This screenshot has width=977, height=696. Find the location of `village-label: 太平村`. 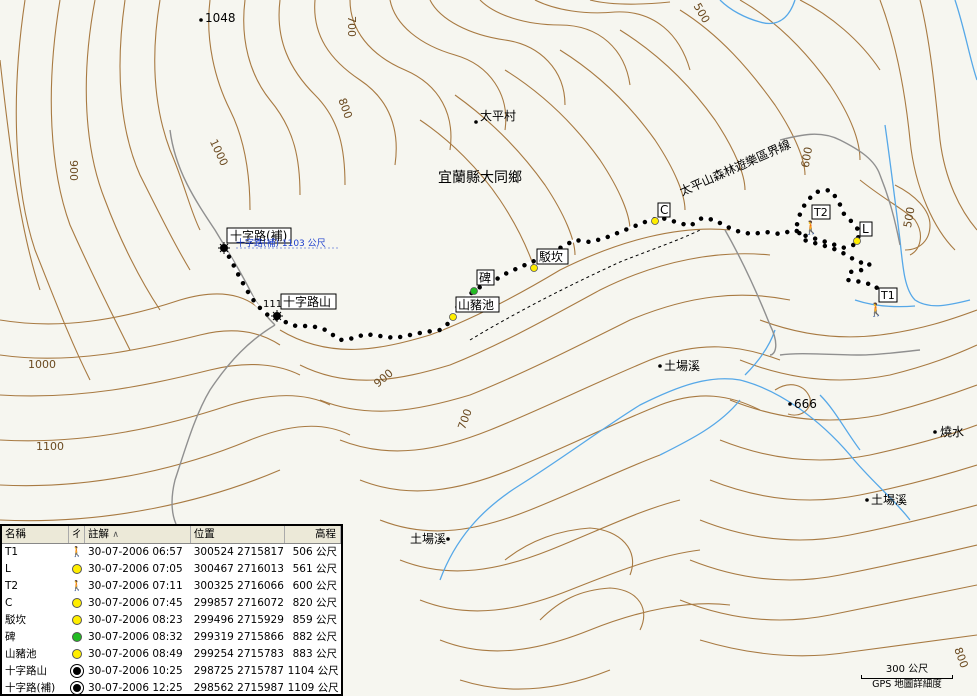

village-label: 太平村 is located at coordinates (498, 115).